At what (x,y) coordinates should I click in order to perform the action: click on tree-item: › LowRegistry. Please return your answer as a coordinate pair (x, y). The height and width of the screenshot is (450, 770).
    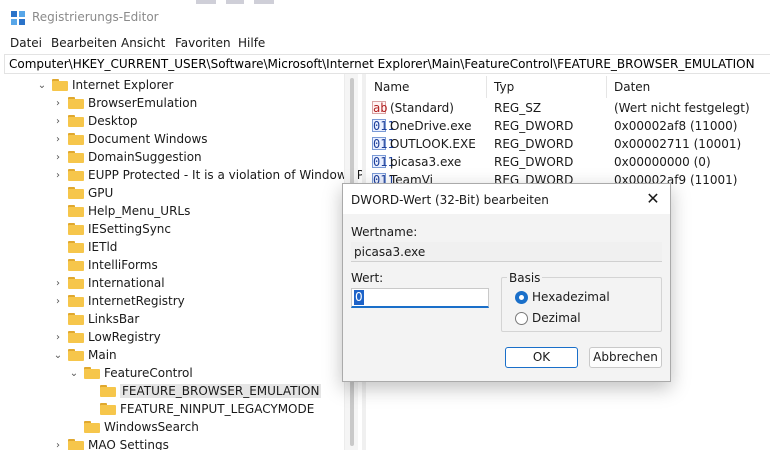
    Looking at the image, I should click on (106, 337).